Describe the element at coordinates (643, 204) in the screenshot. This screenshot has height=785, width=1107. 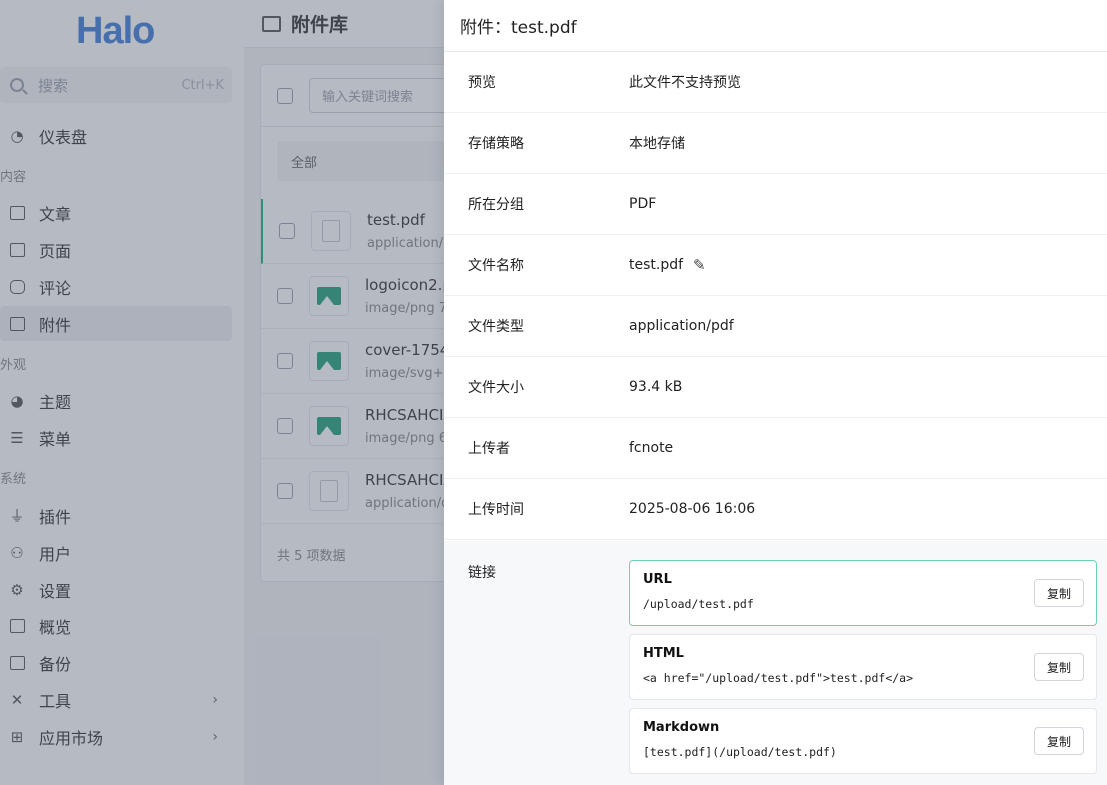
I see `detail-value: PDF` at that location.